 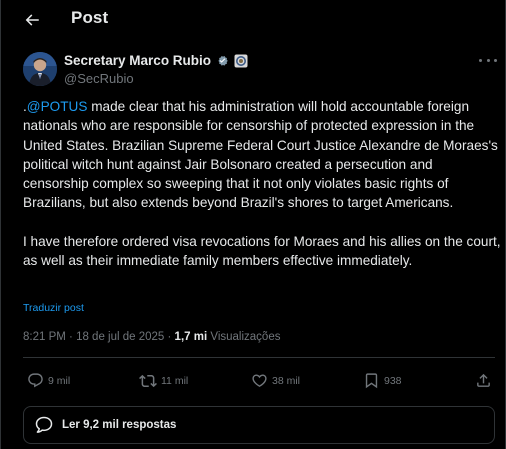 I want to click on read-replies-button: Ler 9,2 mil respostas, so click(x=259, y=425).